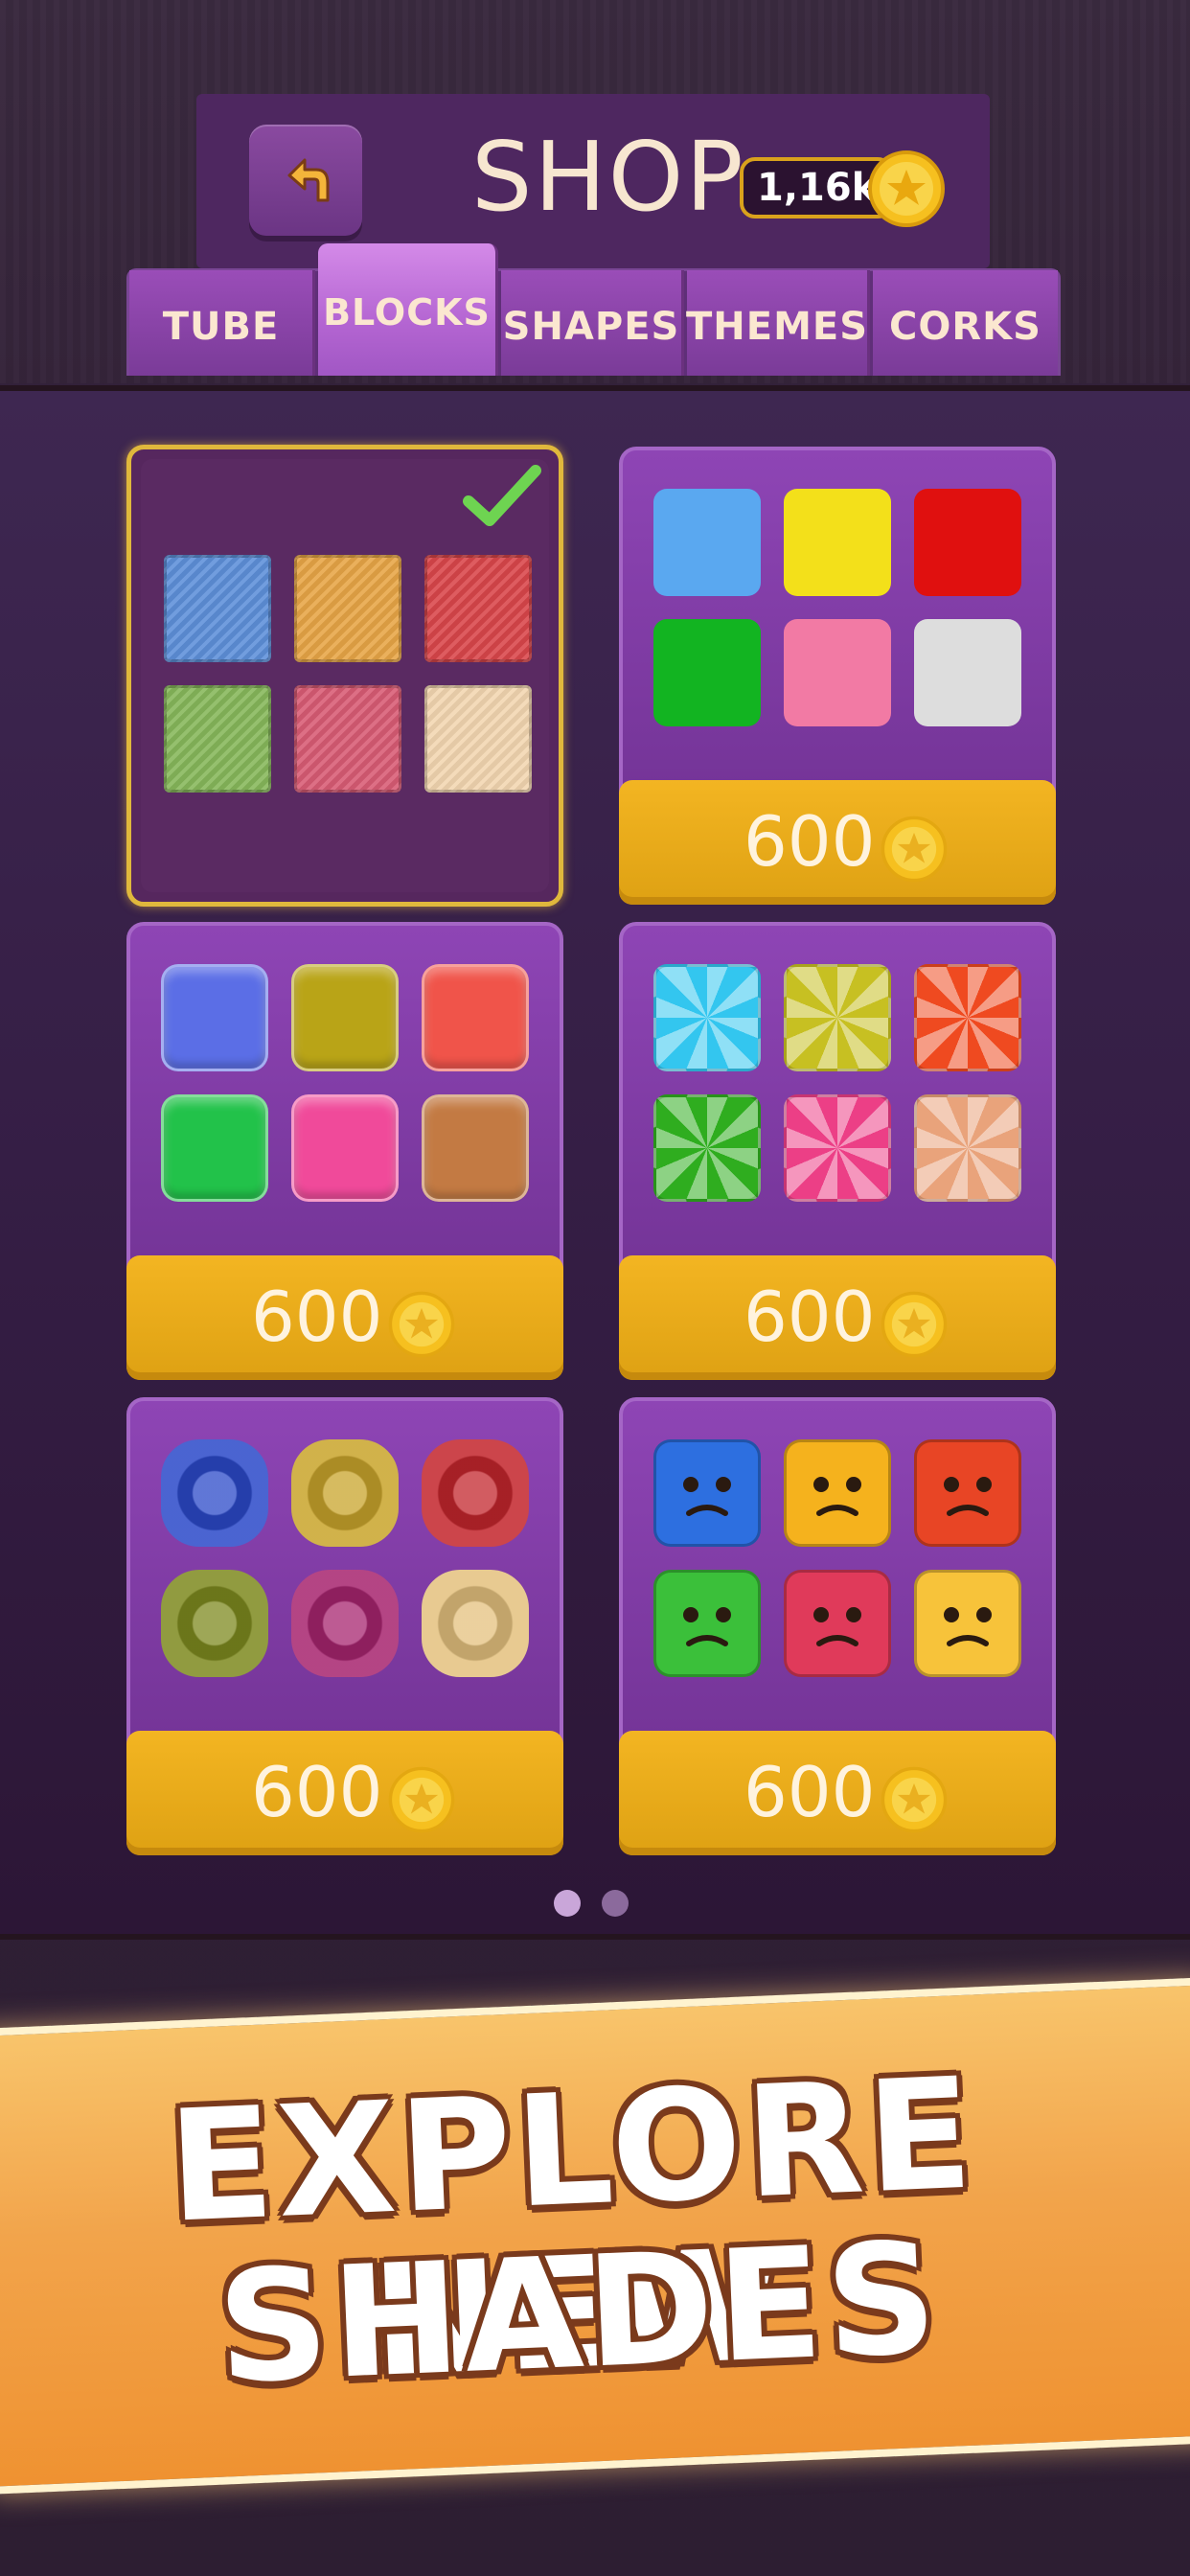  I want to click on tab-tube: TUBE, so click(222, 323).